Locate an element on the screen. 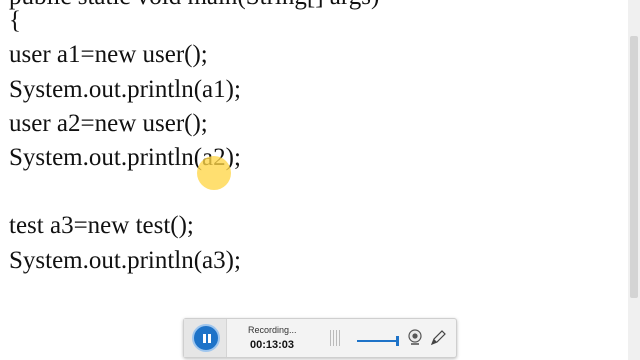 The height and width of the screenshot is (360, 640). webcam-icon is located at coordinates (415, 338).